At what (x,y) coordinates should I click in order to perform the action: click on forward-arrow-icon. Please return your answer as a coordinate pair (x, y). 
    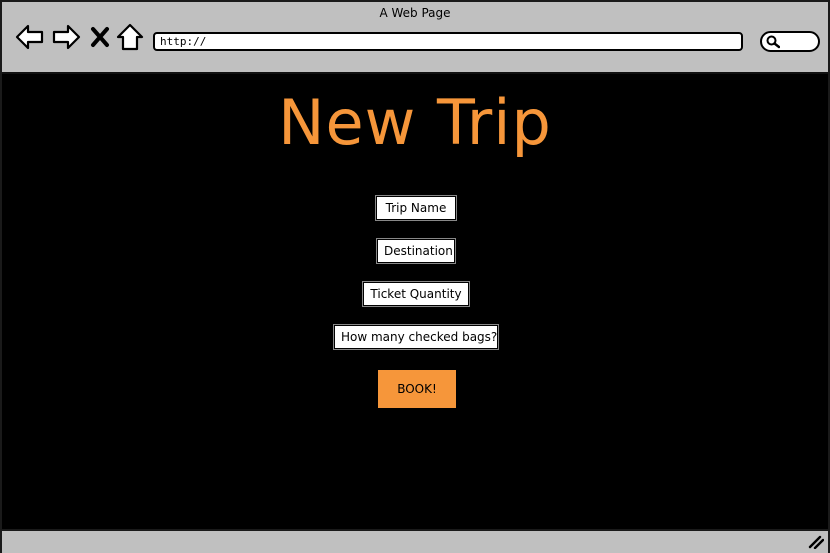
    Looking at the image, I should click on (66, 37).